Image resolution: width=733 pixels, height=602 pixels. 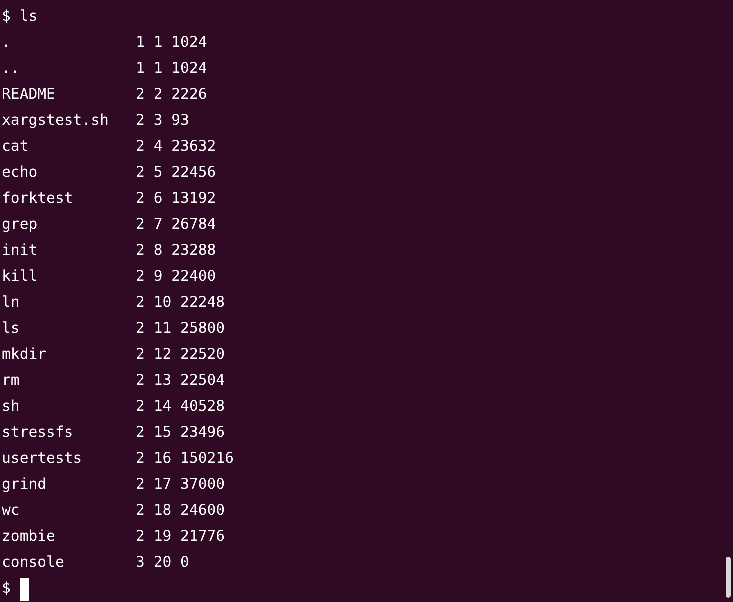 I want to click on file-name: ln, so click(x=11, y=303).